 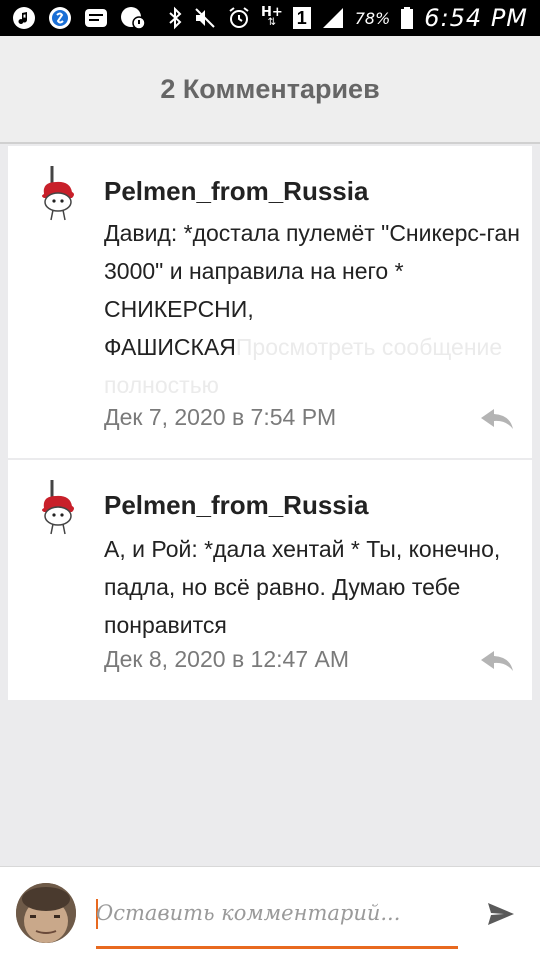 What do you see at coordinates (407, 18) in the screenshot?
I see `battery-icon` at bounding box center [407, 18].